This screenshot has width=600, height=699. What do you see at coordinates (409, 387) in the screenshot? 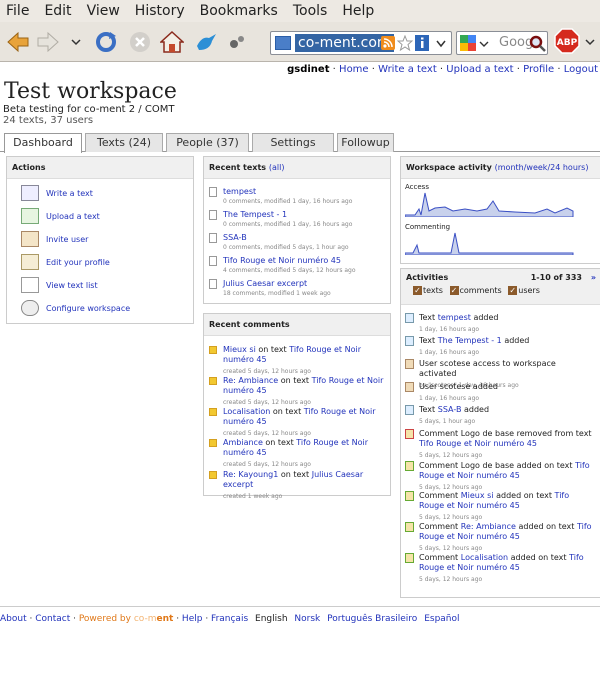
I see `user-icon` at bounding box center [409, 387].